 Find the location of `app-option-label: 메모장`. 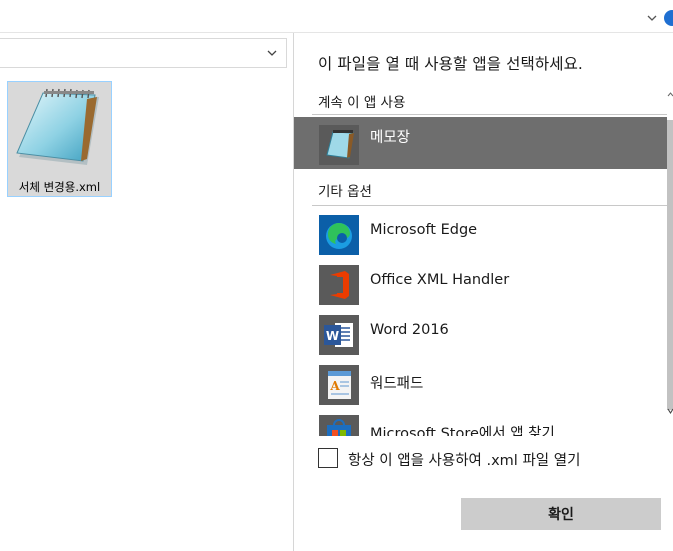

app-option-label: 메모장 is located at coordinates (390, 138).